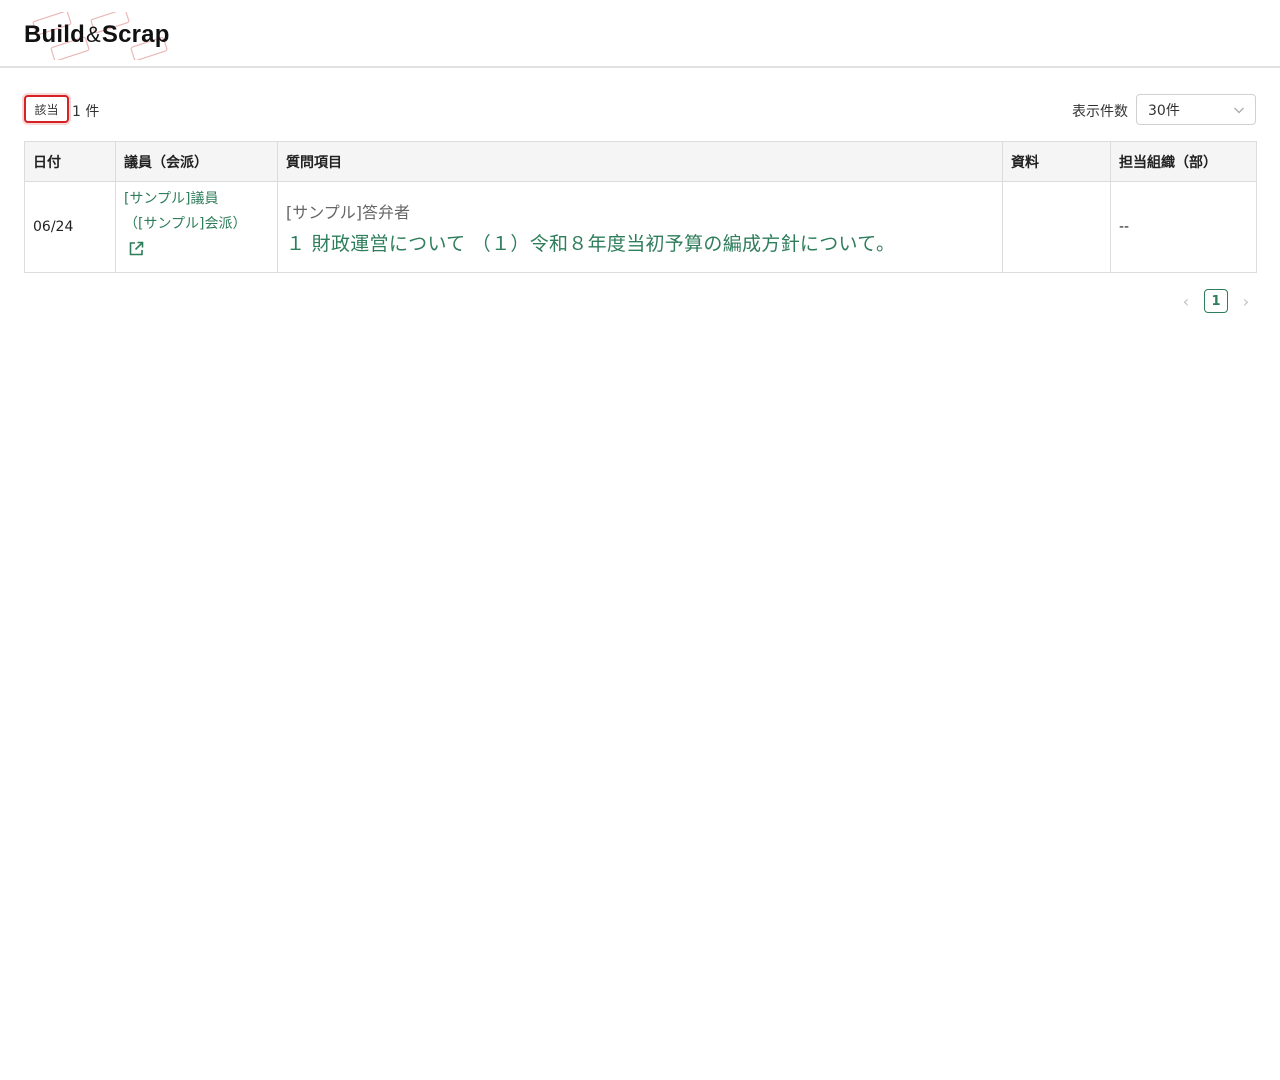 The height and width of the screenshot is (1080, 1280). I want to click on column-header-member: 議員（会派）, so click(196, 161).